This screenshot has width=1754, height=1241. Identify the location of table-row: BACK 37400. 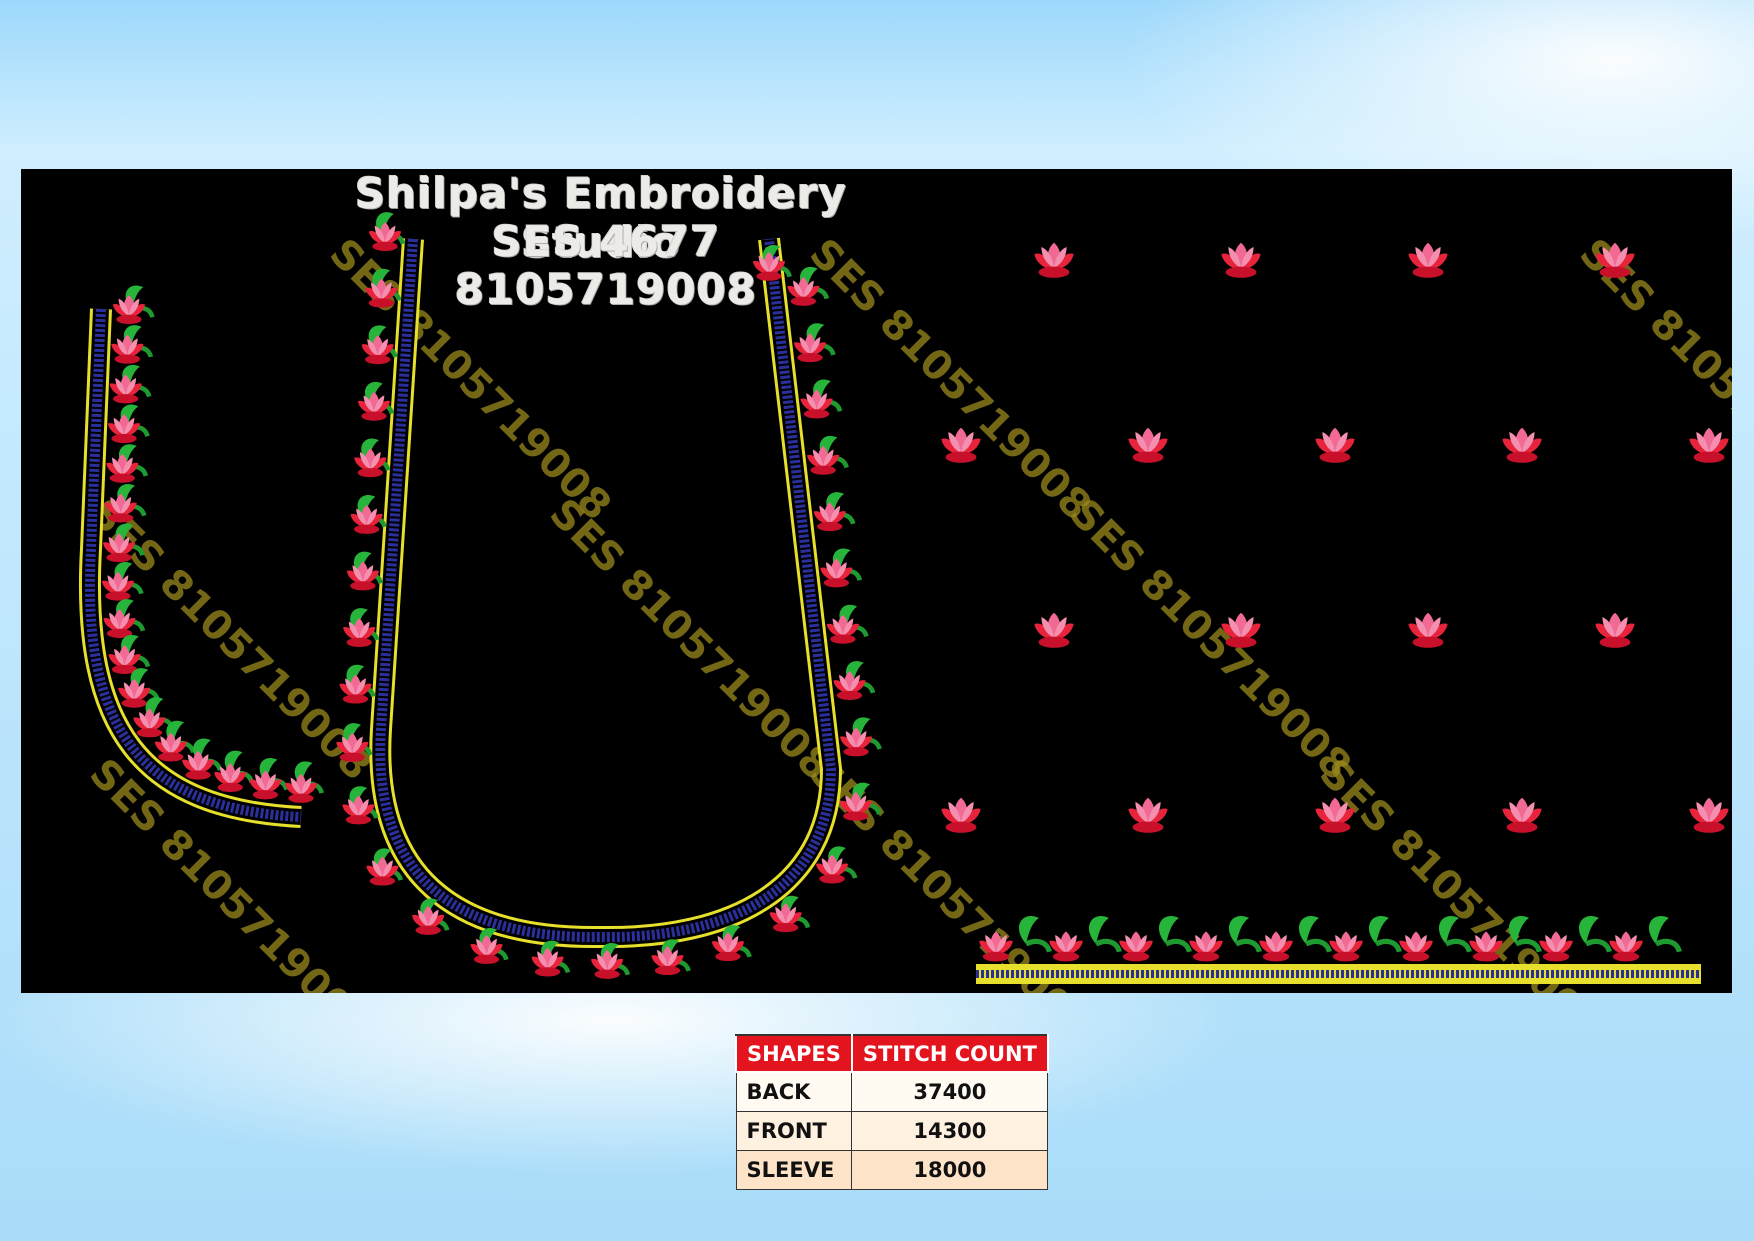
(892, 1091).